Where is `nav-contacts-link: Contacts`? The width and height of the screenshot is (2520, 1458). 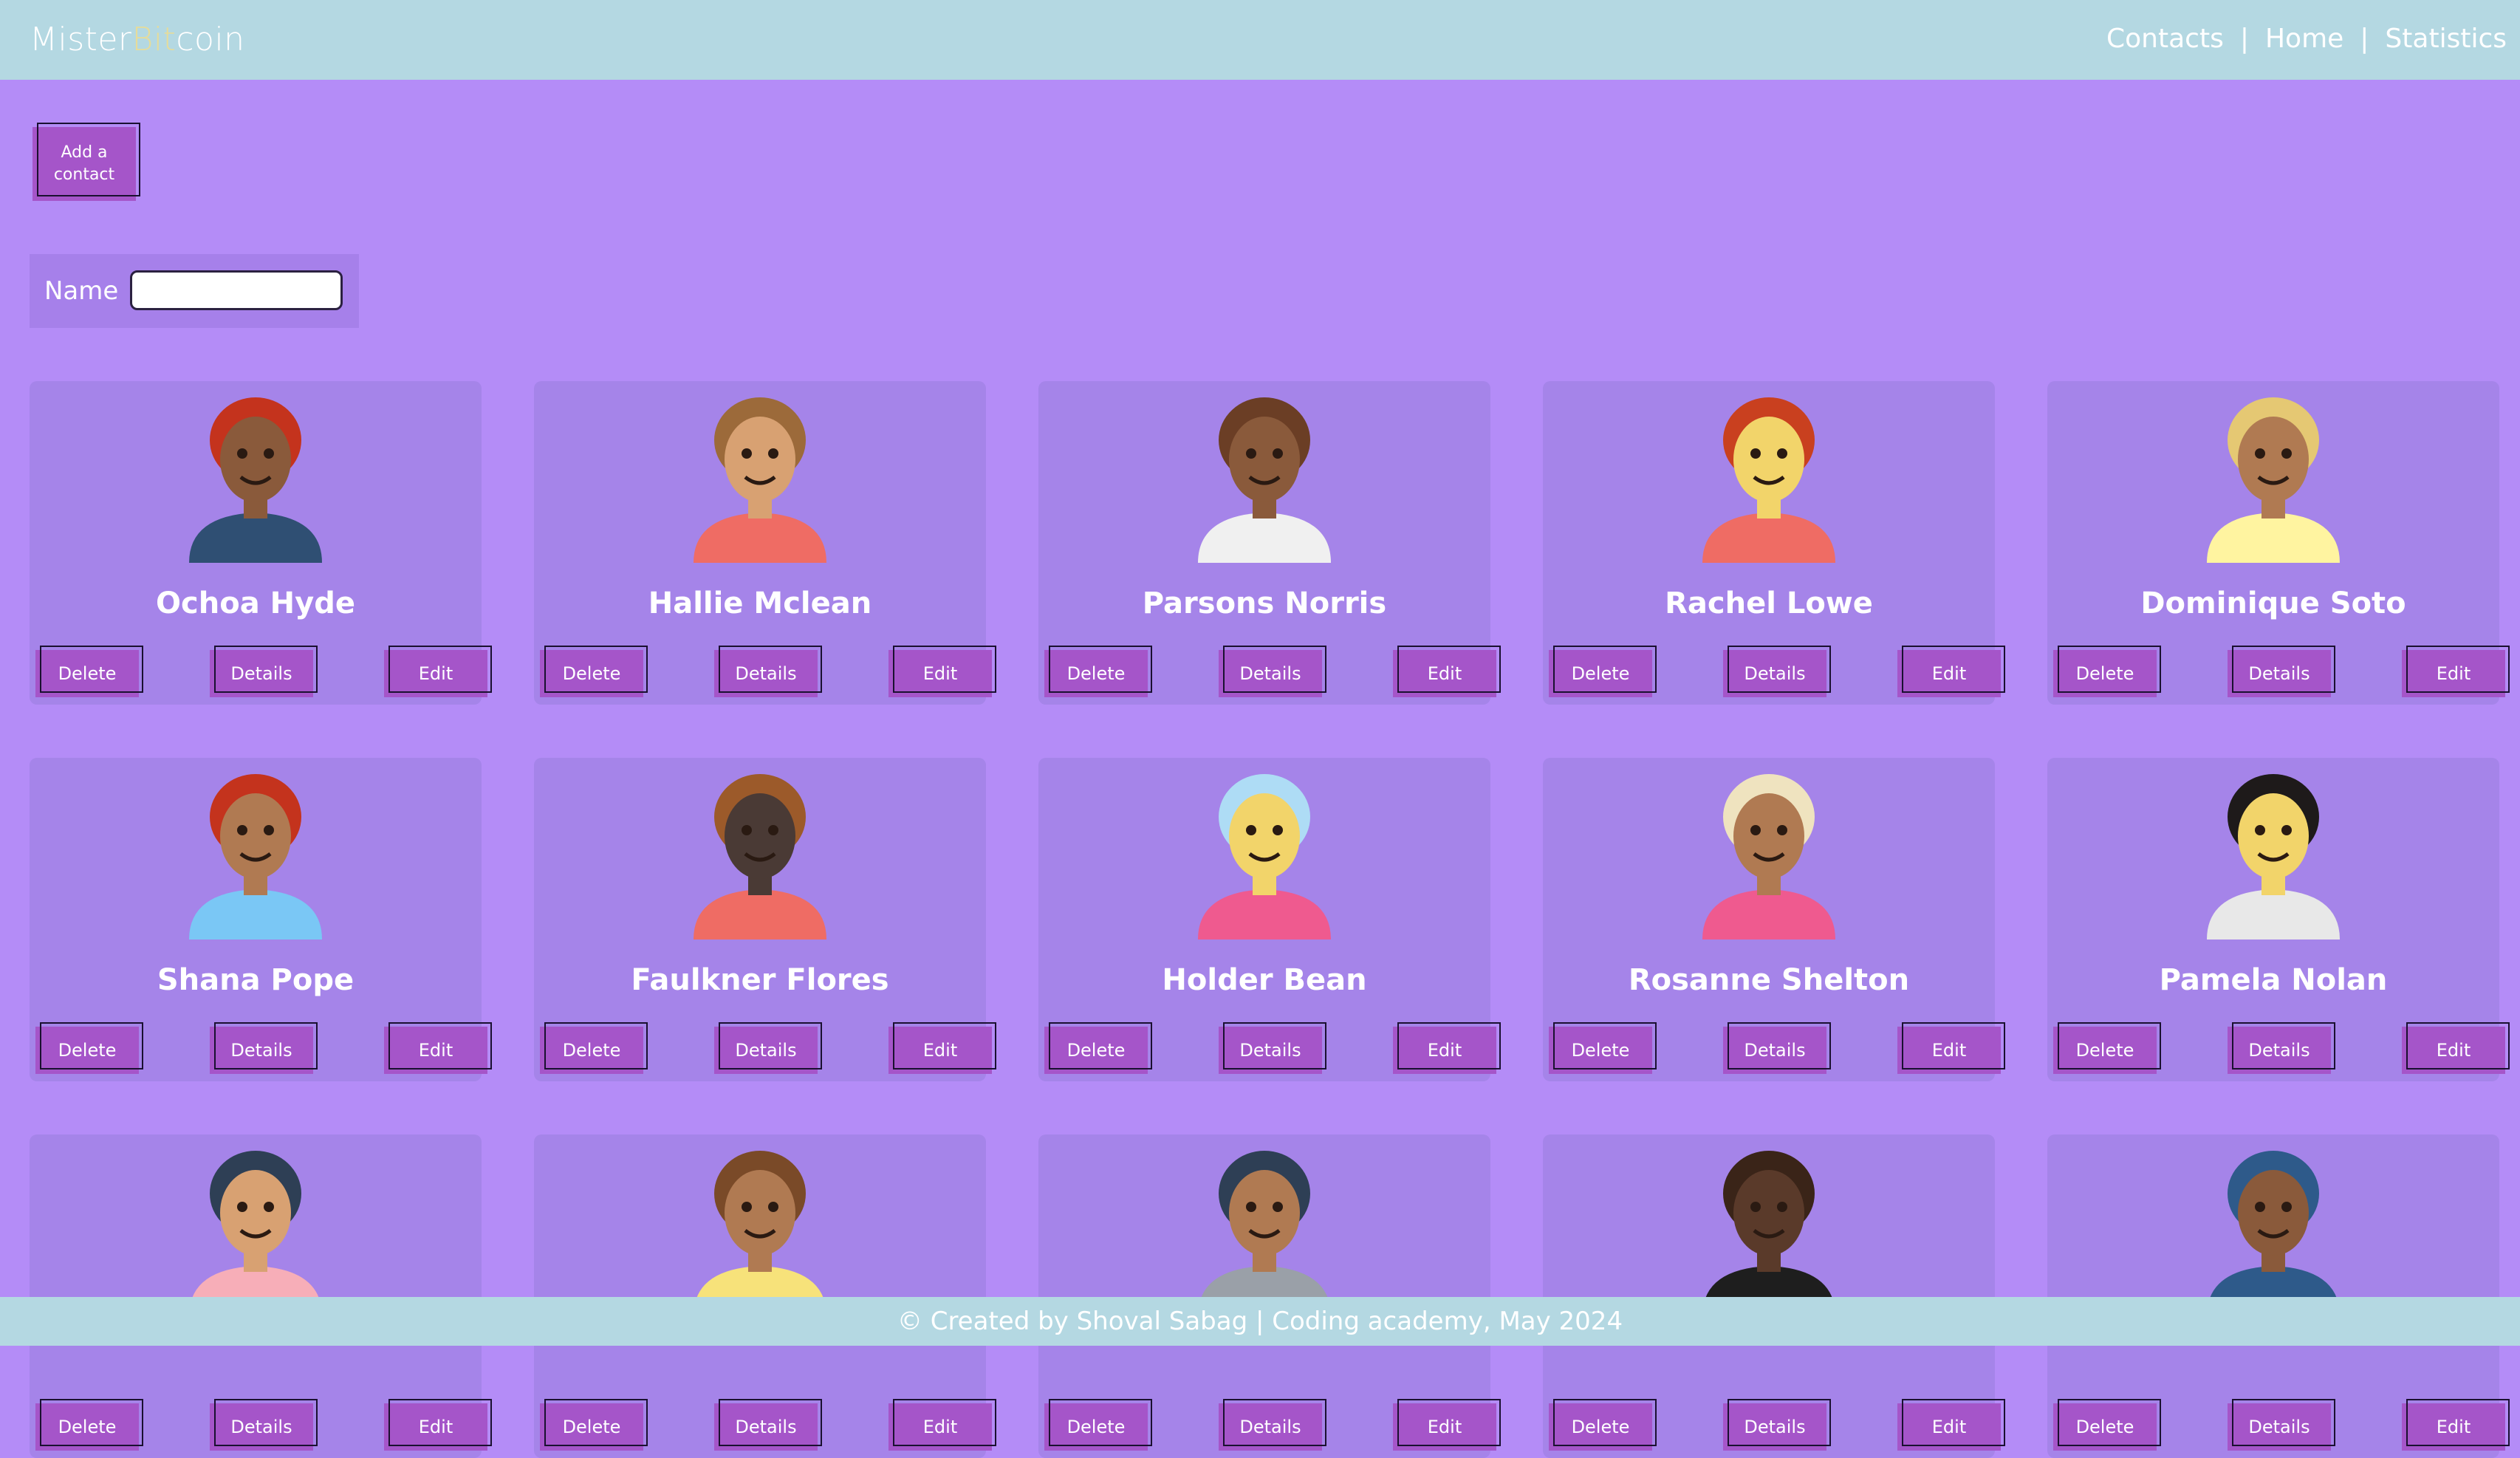 nav-contacts-link: Contacts is located at coordinates (2165, 39).